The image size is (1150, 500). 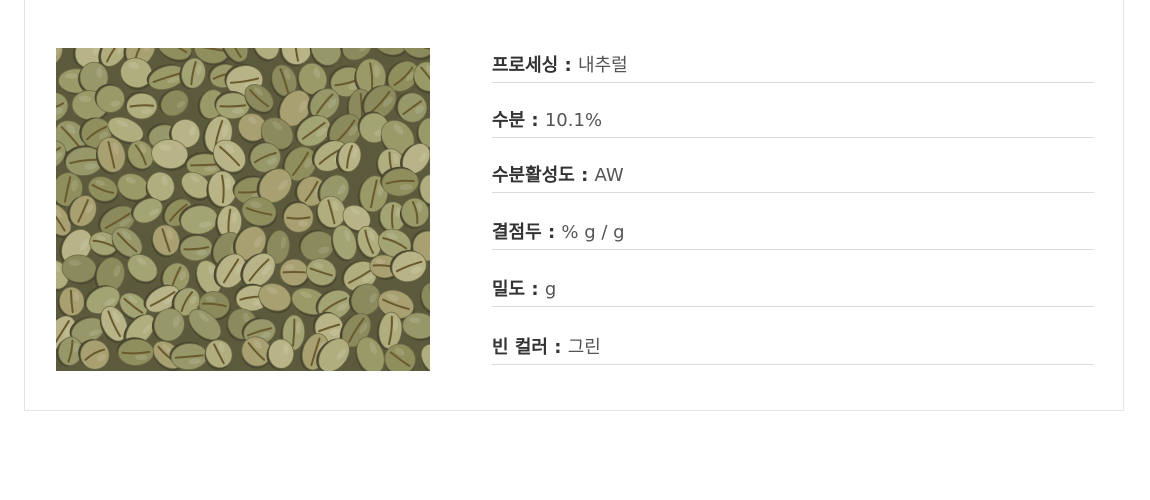 What do you see at coordinates (609, 175) in the screenshot?
I see `spec-value: AW` at bounding box center [609, 175].